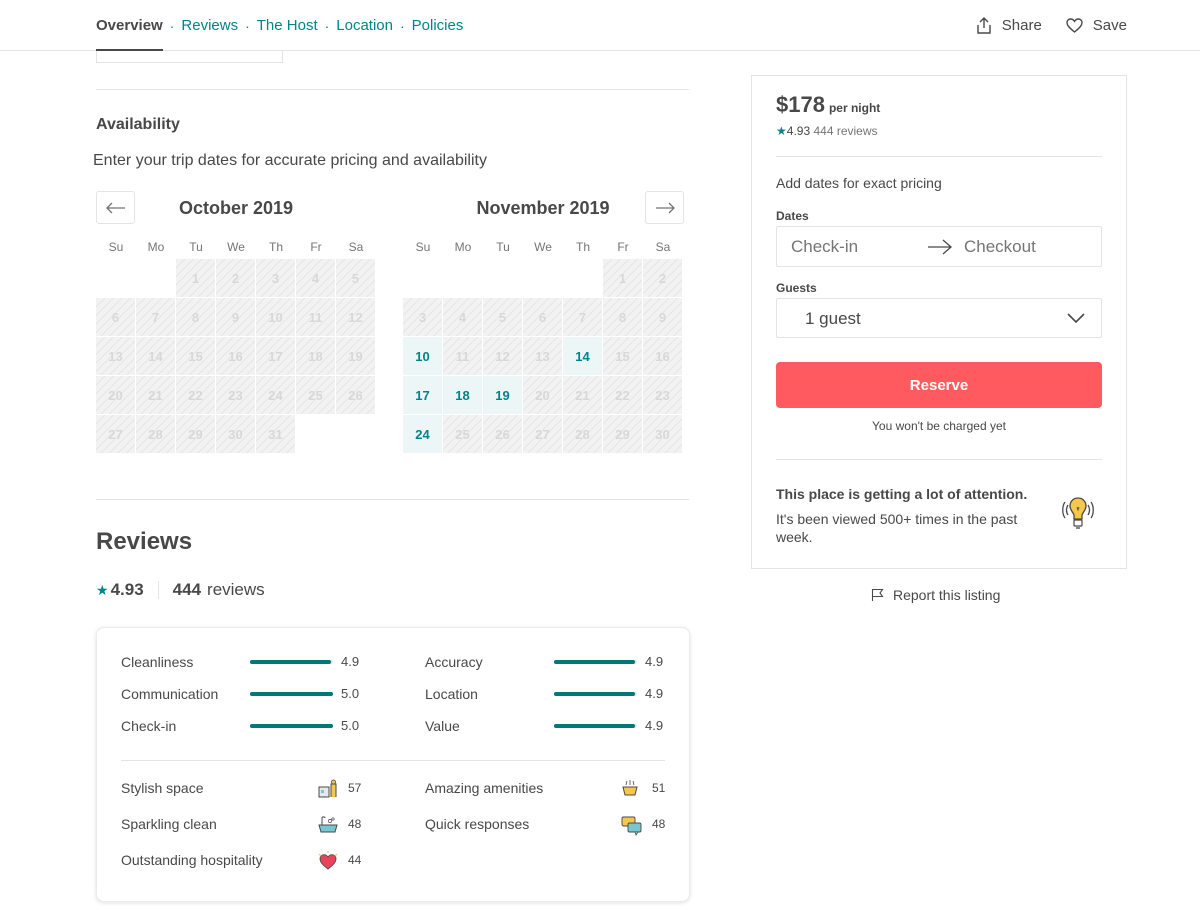  What do you see at coordinates (138, 124) in the screenshot?
I see `availability-title: Availability` at bounding box center [138, 124].